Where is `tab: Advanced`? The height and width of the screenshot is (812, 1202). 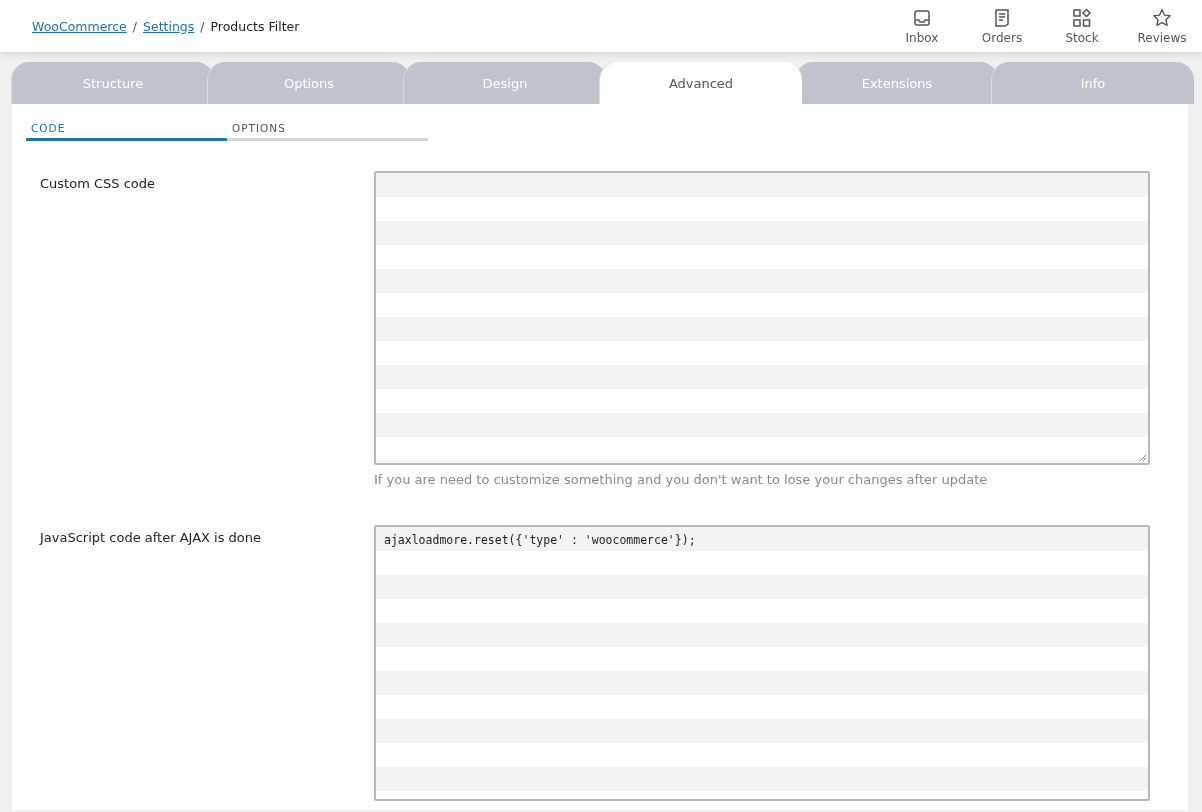 tab: Advanced is located at coordinates (701, 83).